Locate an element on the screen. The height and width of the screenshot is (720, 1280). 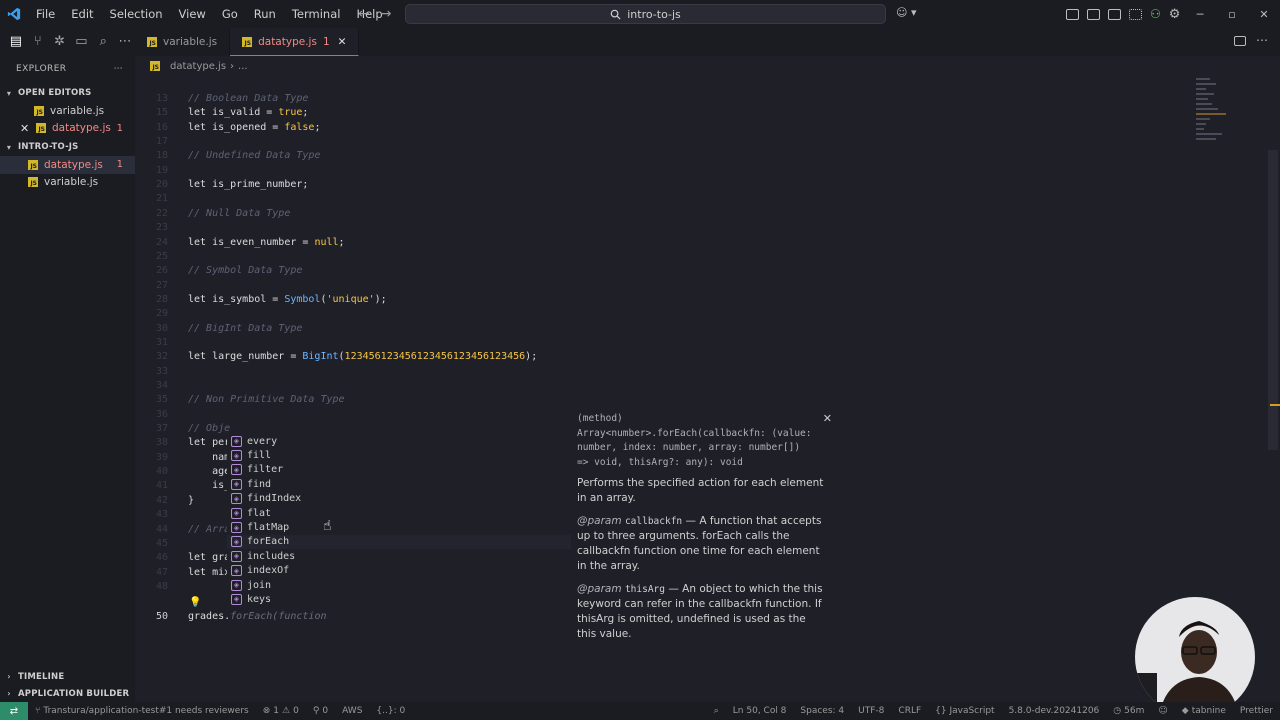
code-line: 20 let is_prime_number; is located at coordinates (685, 185).